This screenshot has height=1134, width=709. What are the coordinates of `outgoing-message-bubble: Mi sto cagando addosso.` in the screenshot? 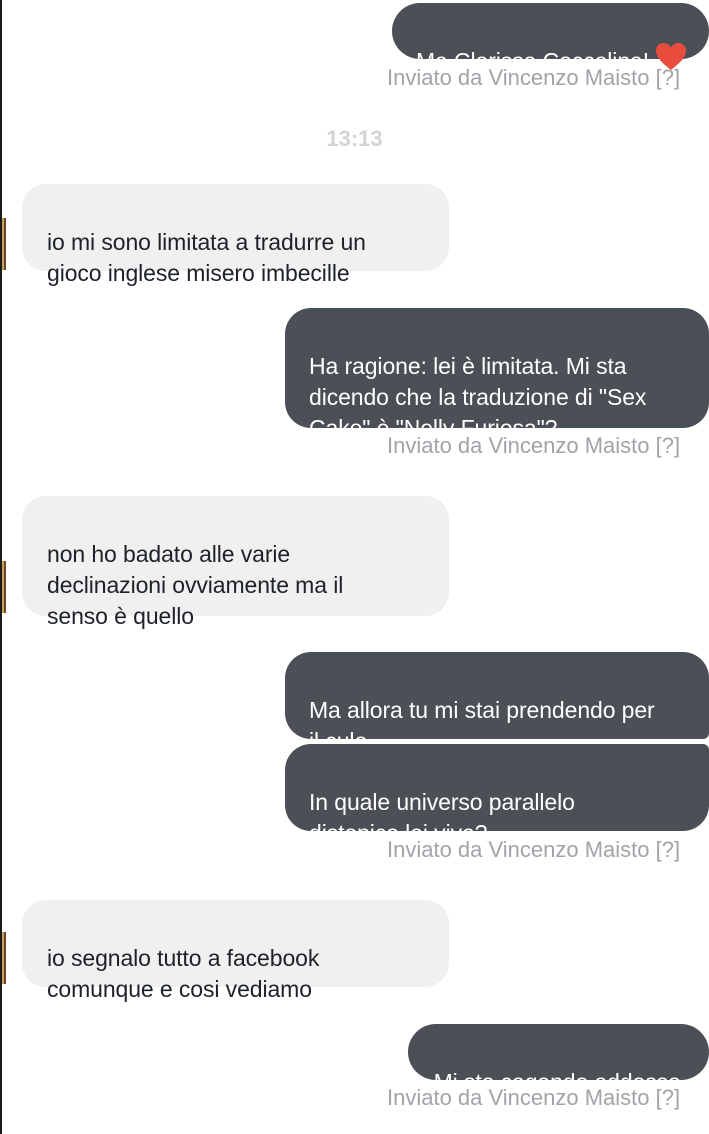 It's located at (558, 1059).